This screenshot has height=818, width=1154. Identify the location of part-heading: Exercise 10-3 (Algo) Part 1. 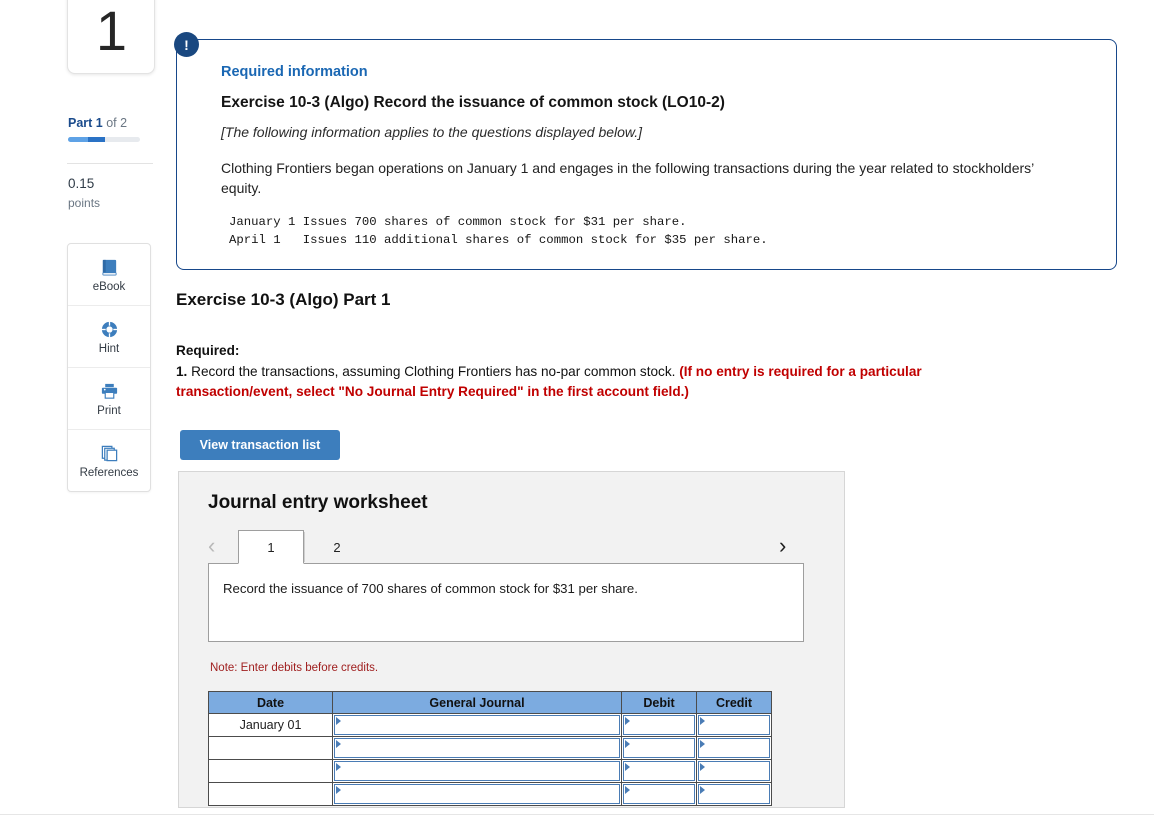
(283, 299).